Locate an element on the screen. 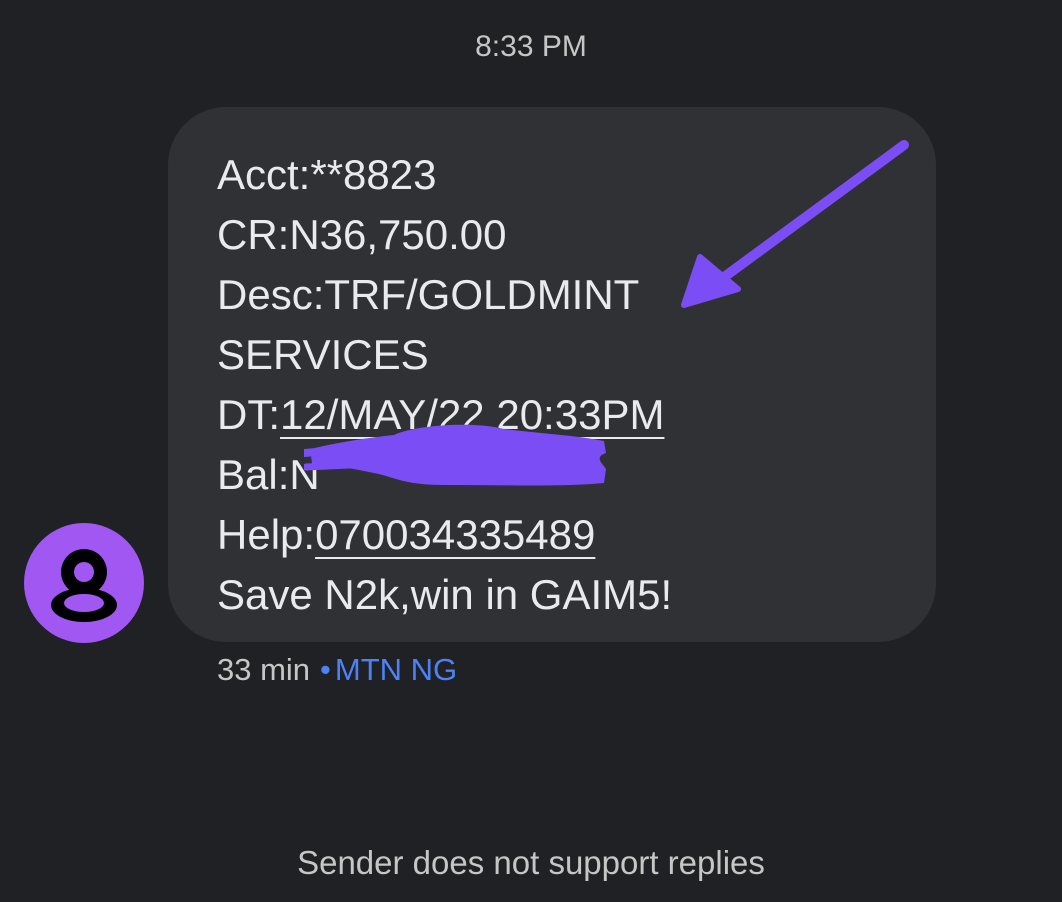  message-timestamp: 8:33 PM is located at coordinates (531, 46).